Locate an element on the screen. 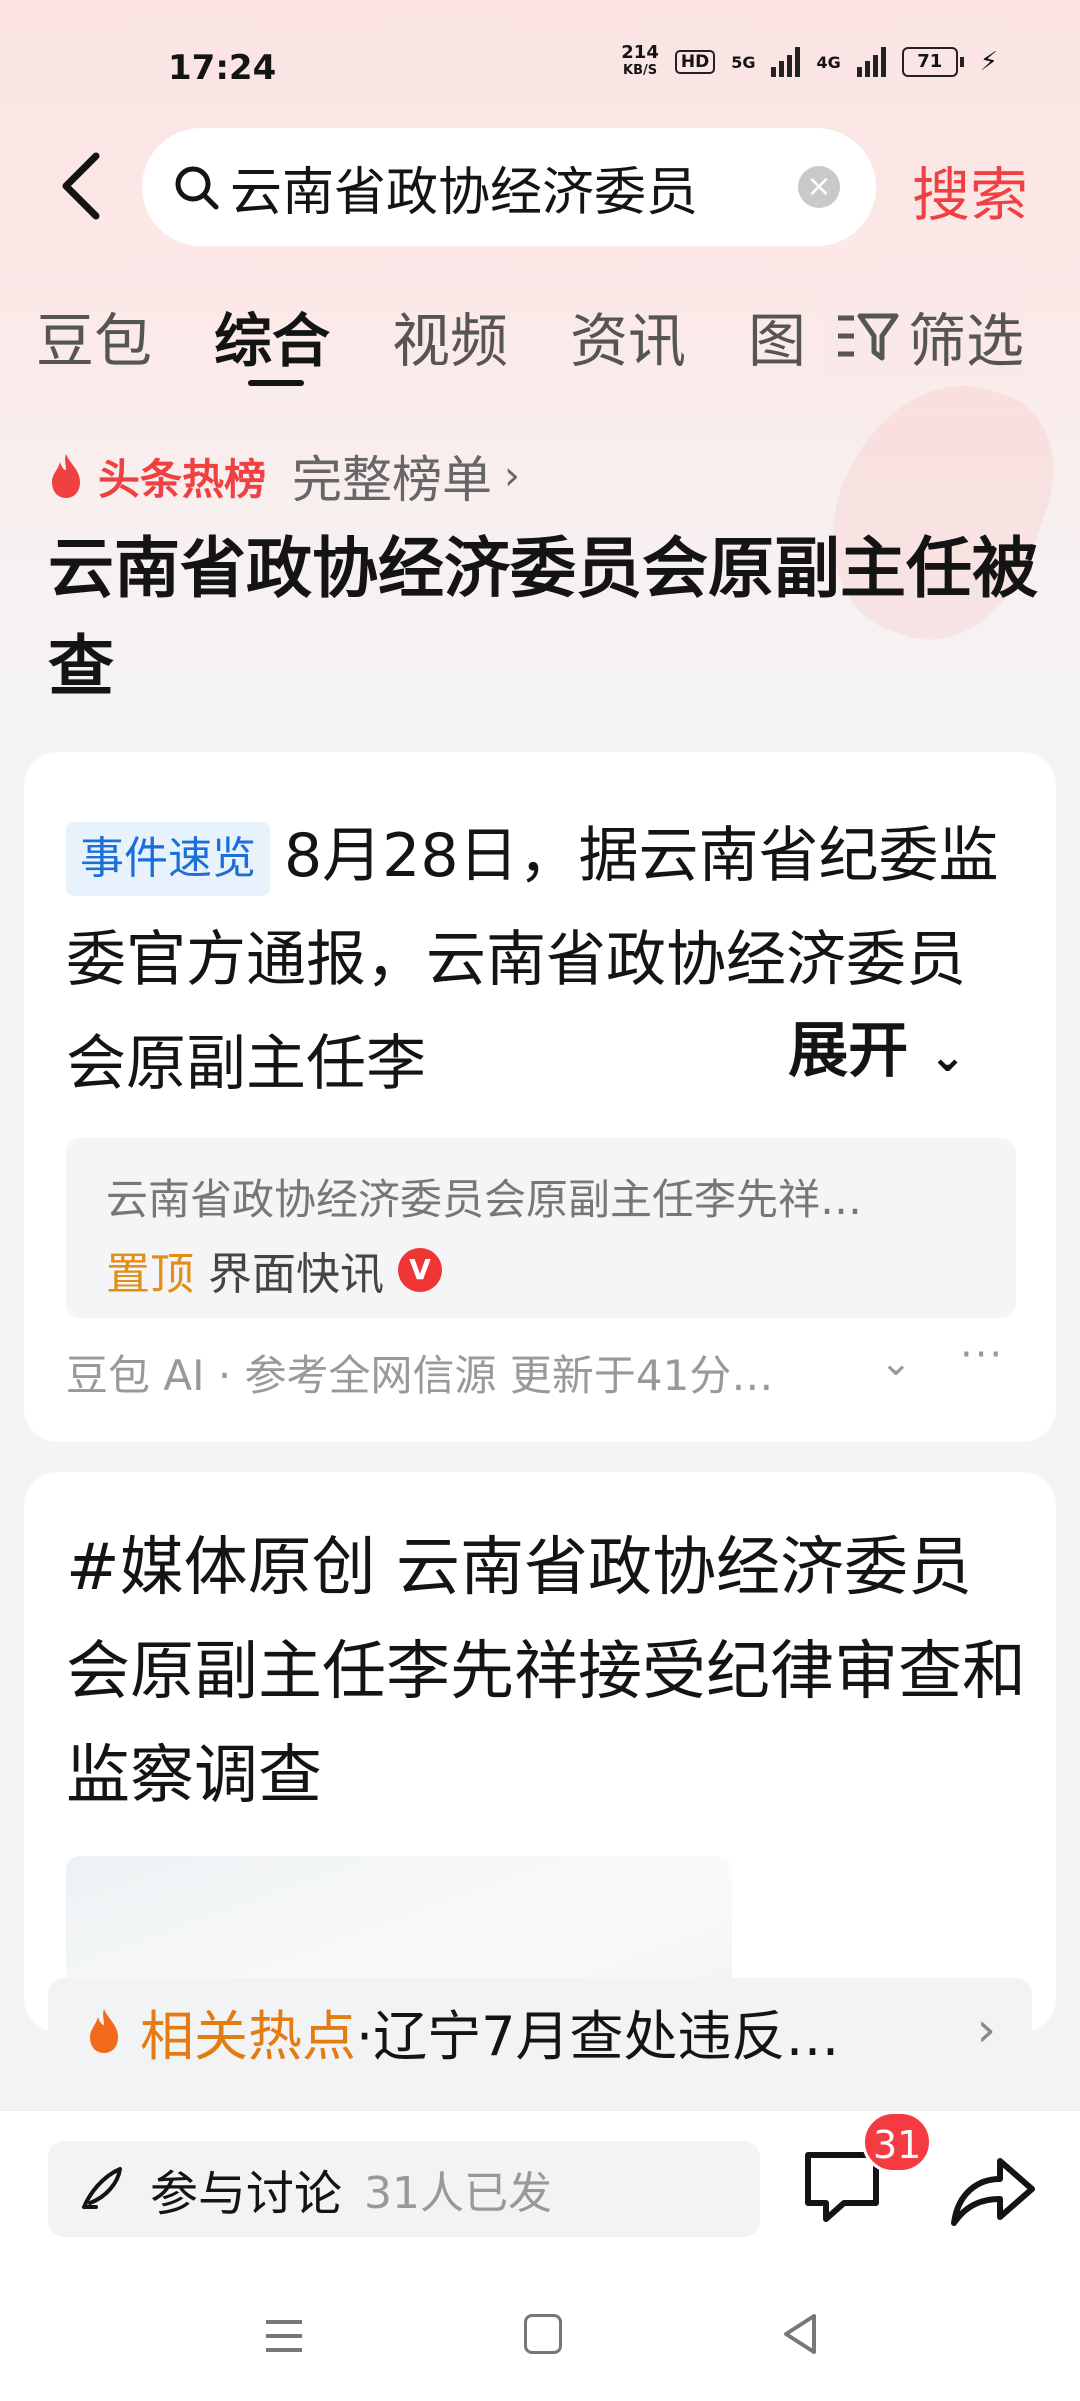  back-icon is located at coordinates (80, 186).